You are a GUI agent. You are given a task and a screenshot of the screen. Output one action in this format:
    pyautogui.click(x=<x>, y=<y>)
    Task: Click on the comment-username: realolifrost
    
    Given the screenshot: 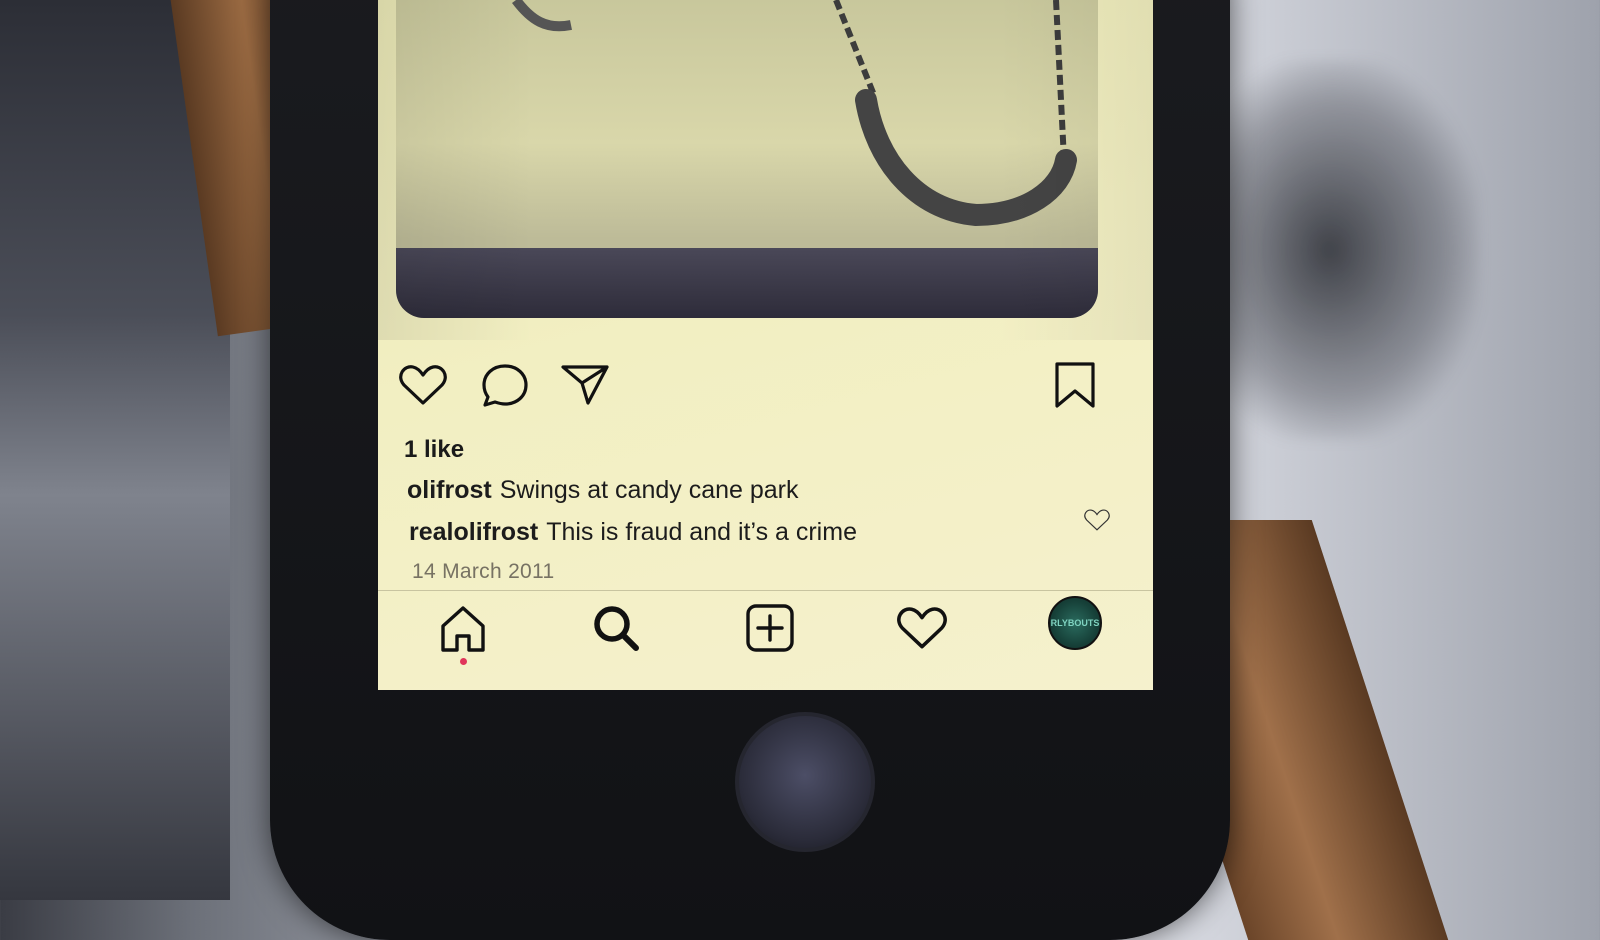 What is the action you would take?
    pyautogui.click(x=473, y=532)
    